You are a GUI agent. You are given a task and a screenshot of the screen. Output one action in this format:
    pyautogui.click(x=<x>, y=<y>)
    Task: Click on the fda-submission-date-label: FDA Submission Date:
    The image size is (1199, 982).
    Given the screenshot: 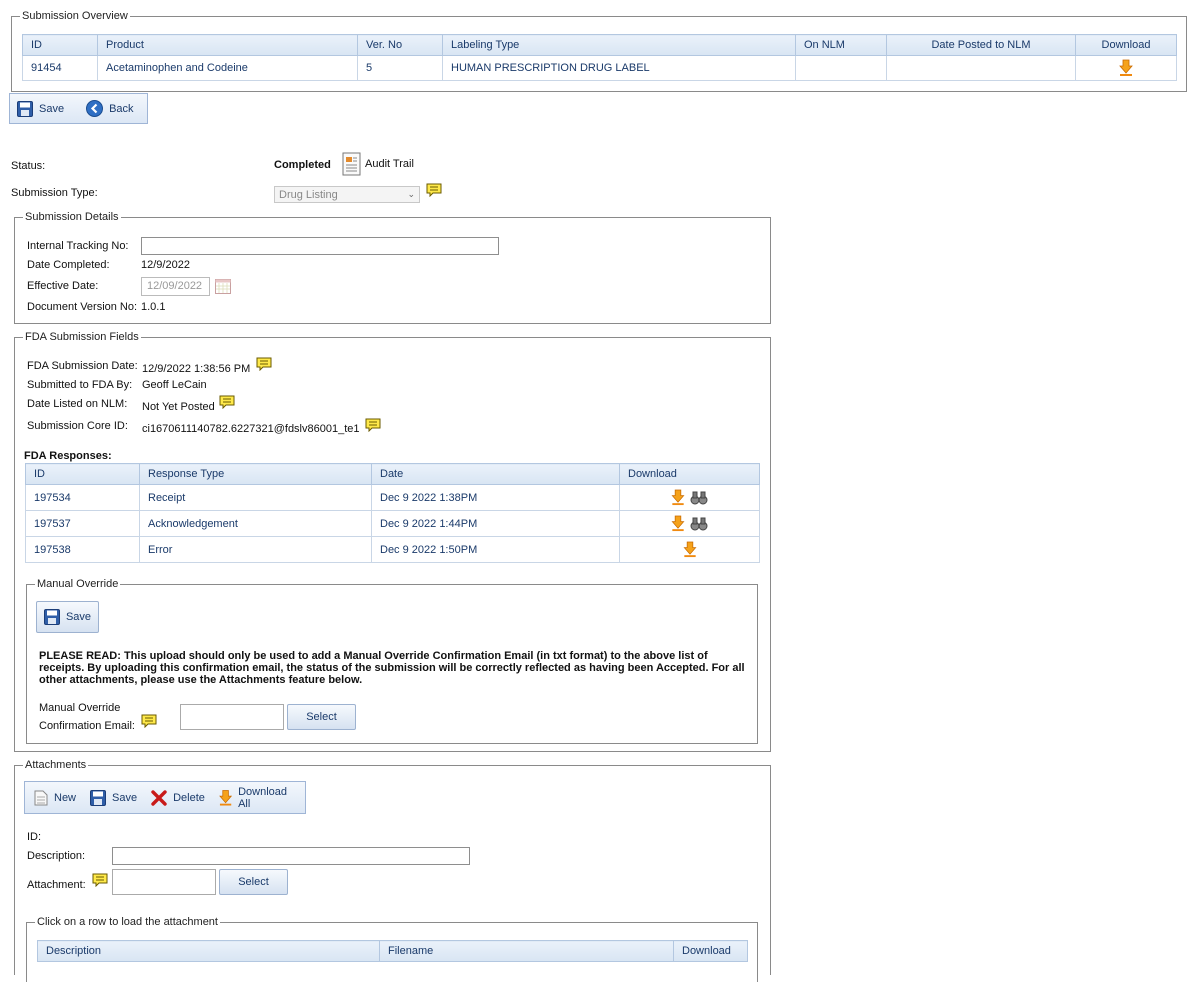 What is the action you would take?
    pyautogui.click(x=82, y=366)
    